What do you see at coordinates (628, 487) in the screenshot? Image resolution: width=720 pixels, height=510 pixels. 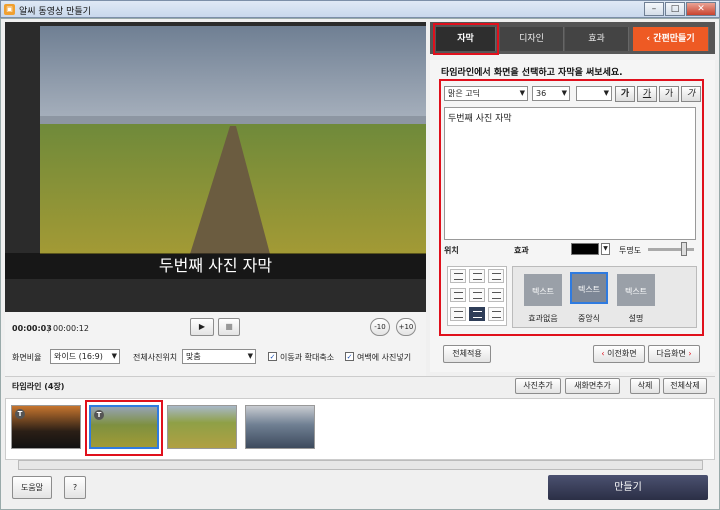 I see `make-button: 만들기` at bounding box center [628, 487].